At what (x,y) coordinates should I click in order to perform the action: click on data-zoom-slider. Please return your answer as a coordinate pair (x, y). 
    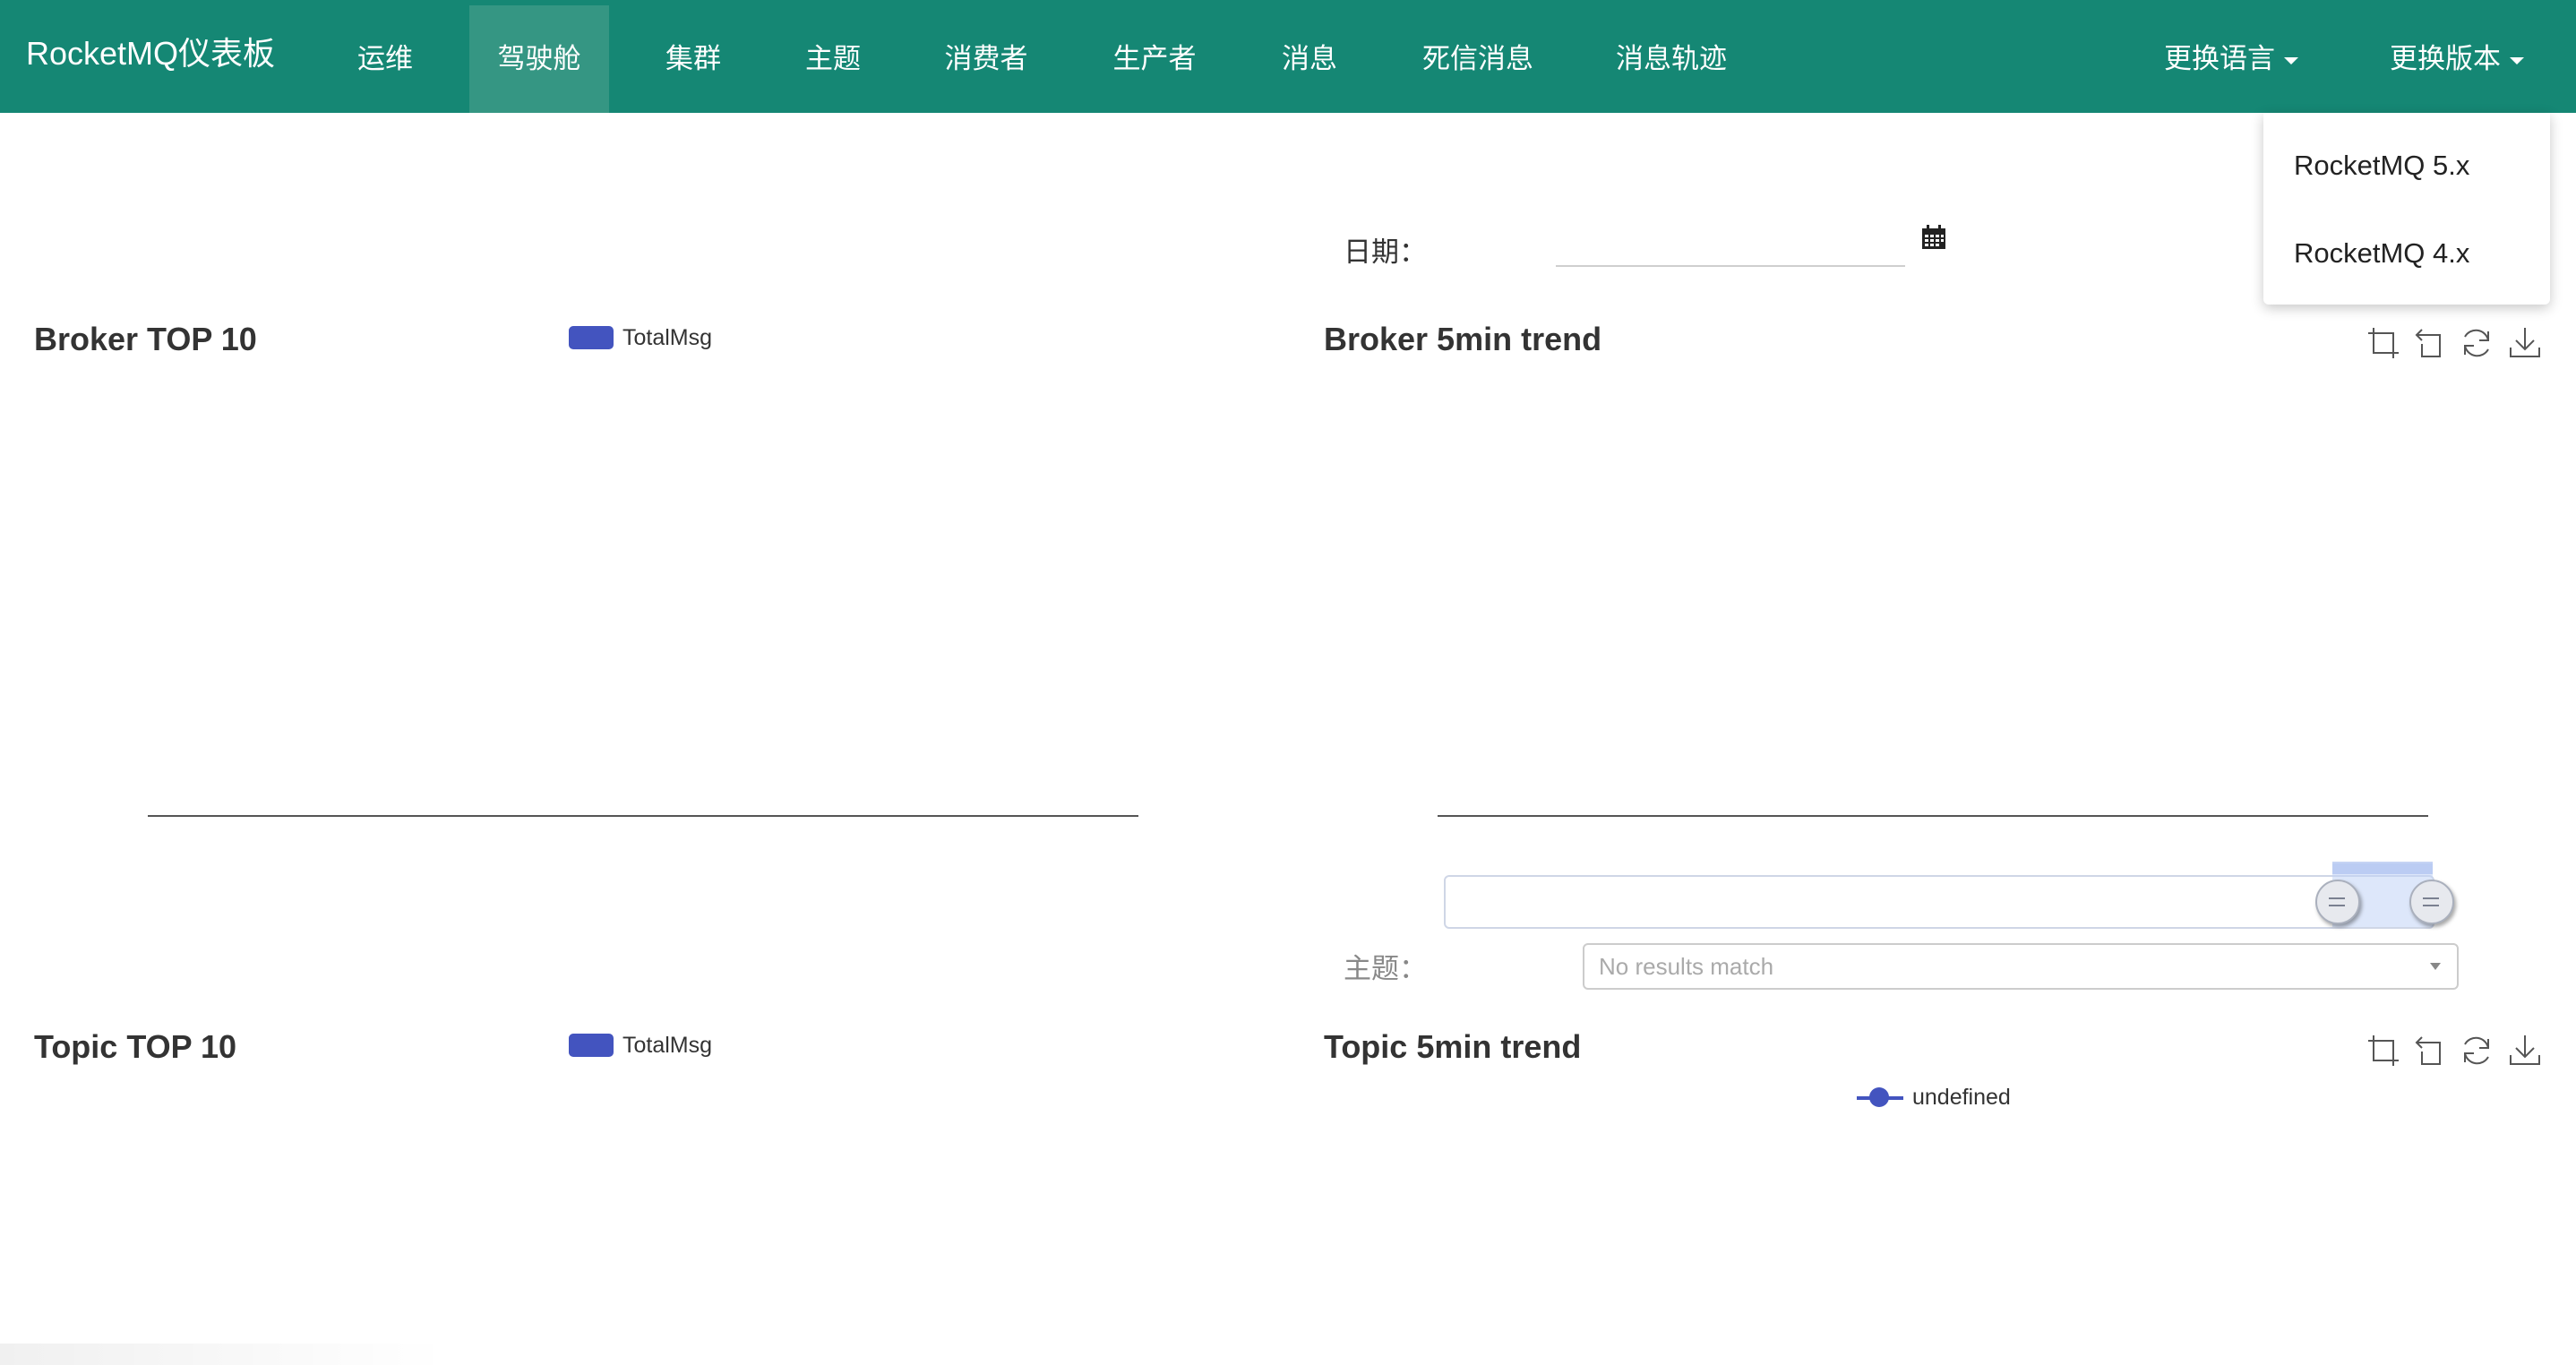
    Looking at the image, I should click on (1939, 902).